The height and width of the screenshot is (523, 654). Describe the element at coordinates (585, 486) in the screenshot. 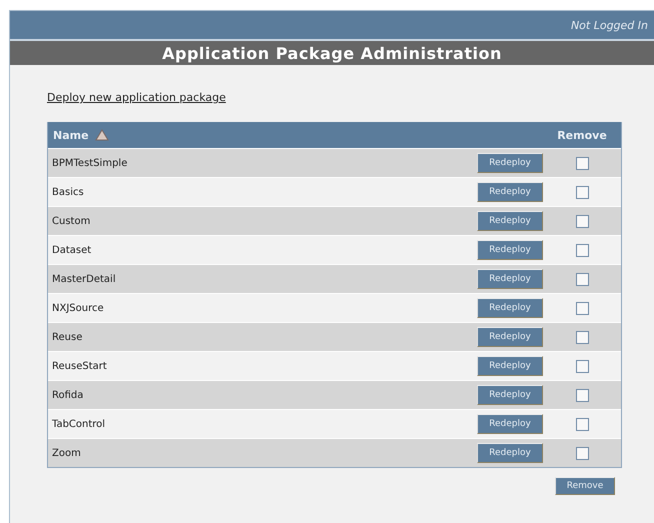

I see `remove-button: Remove` at that location.